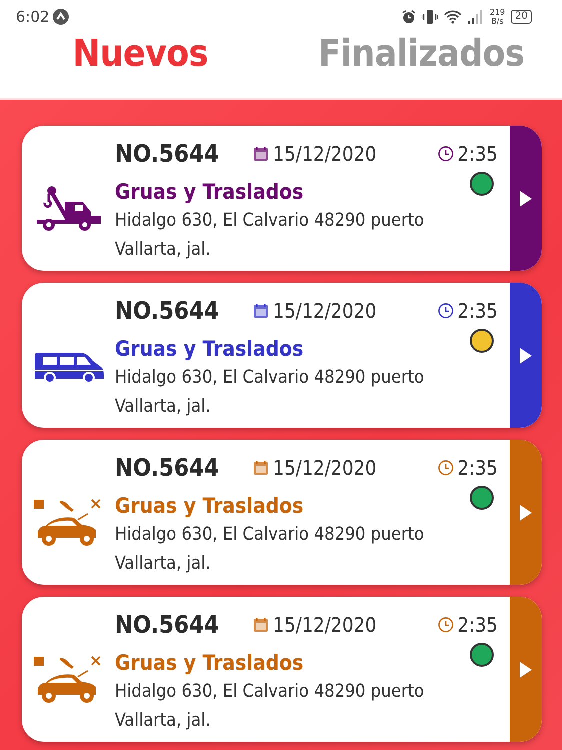 This screenshot has width=562, height=750. I want to click on signal-icon, so click(476, 17).